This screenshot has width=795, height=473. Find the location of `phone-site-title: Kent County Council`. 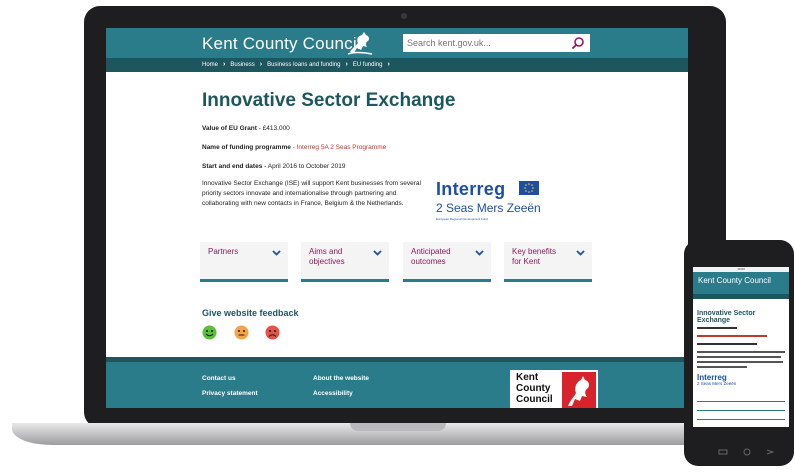

phone-site-title: Kent County Council is located at coordinates (734, 280).